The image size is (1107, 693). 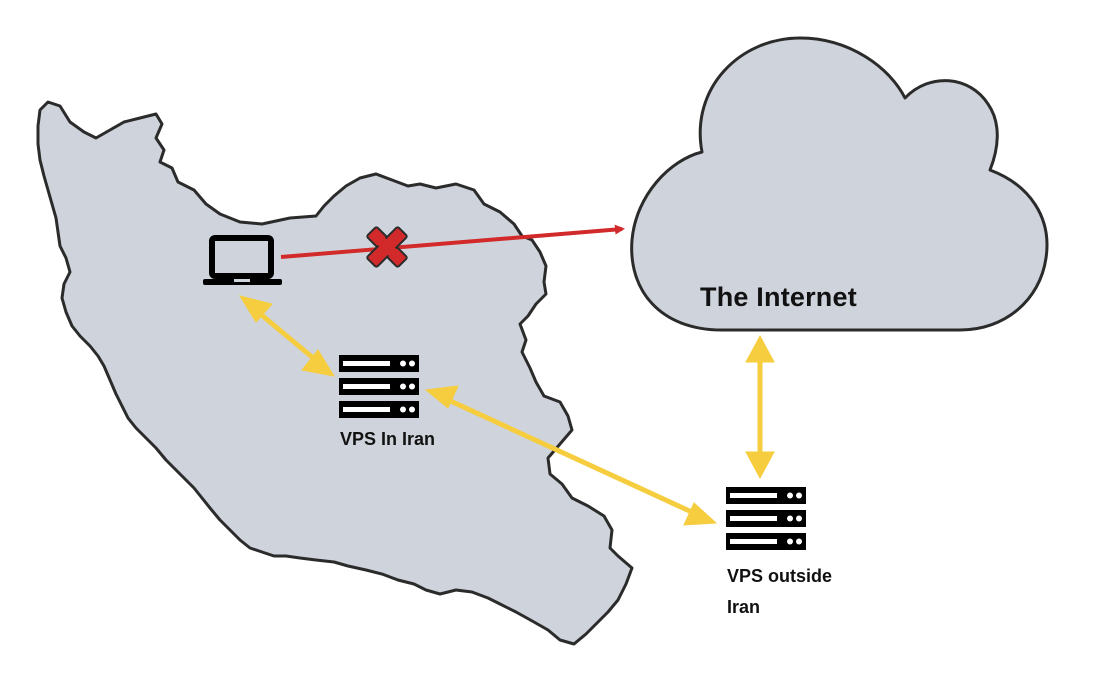 I want to click on server-icon-vps-in-iran, so click(x=379, y=386).